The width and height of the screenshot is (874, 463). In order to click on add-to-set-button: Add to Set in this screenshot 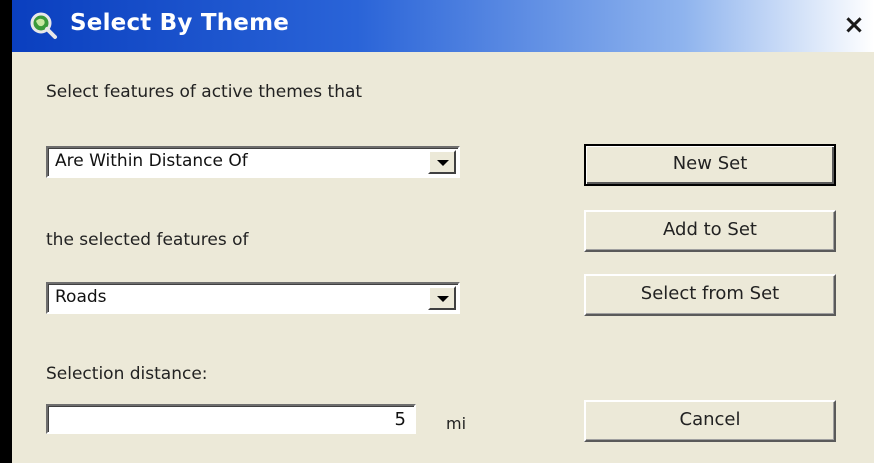, I will do `click(710, 231)`.